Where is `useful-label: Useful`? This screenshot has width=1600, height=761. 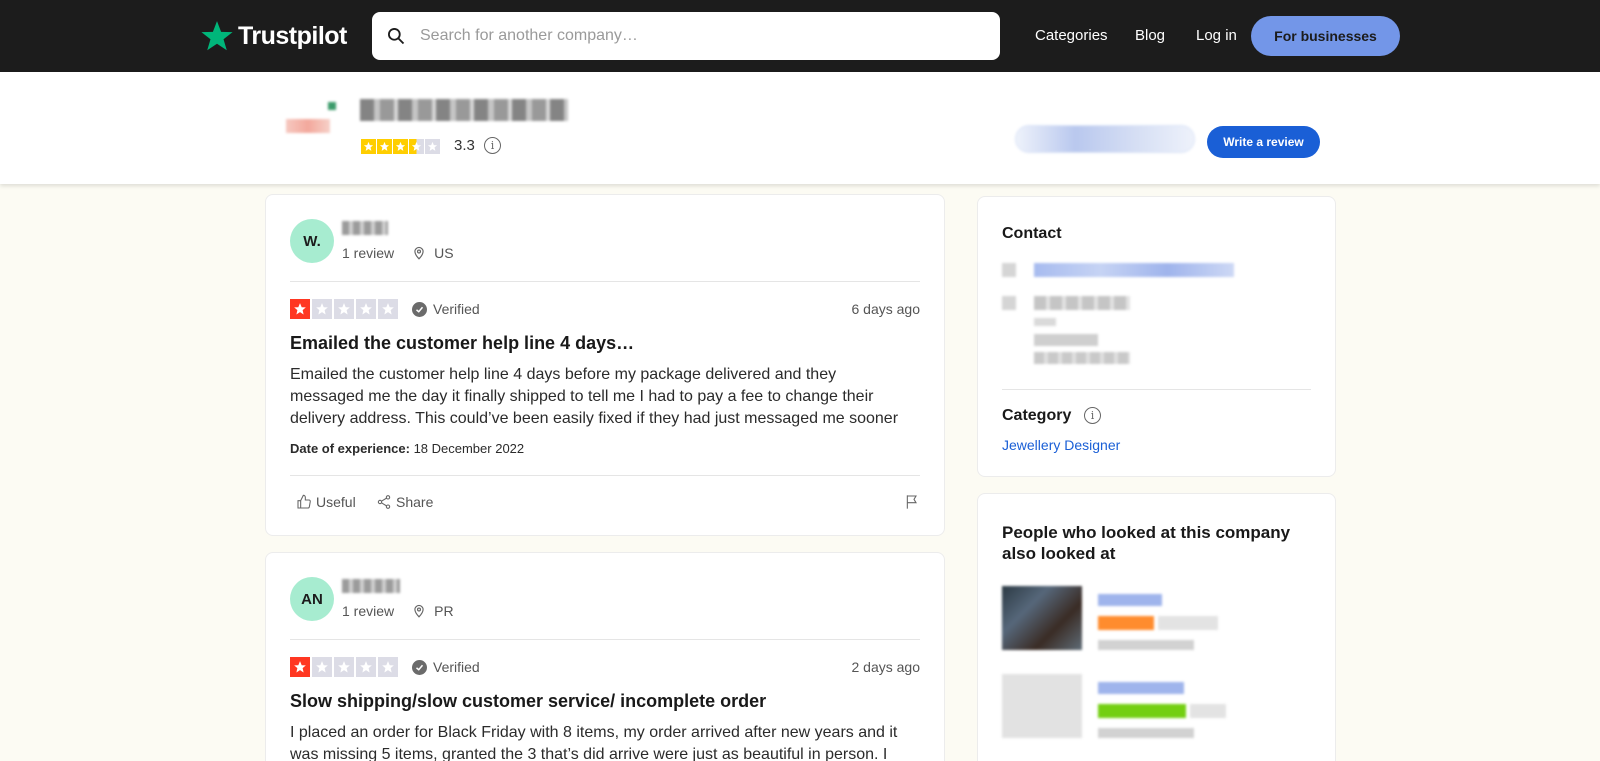
useful-label: Useful is located at coordinates (336, 502).